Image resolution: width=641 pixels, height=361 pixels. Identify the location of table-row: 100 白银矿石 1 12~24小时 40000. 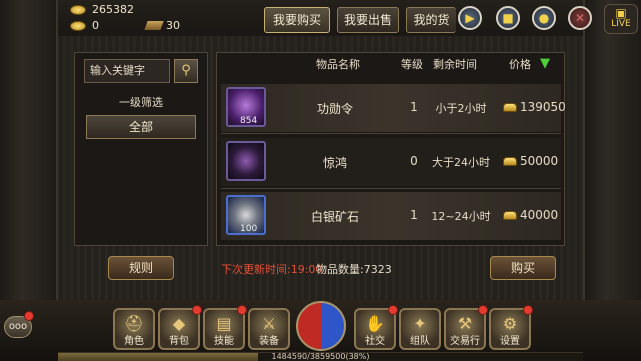
(391, 216).